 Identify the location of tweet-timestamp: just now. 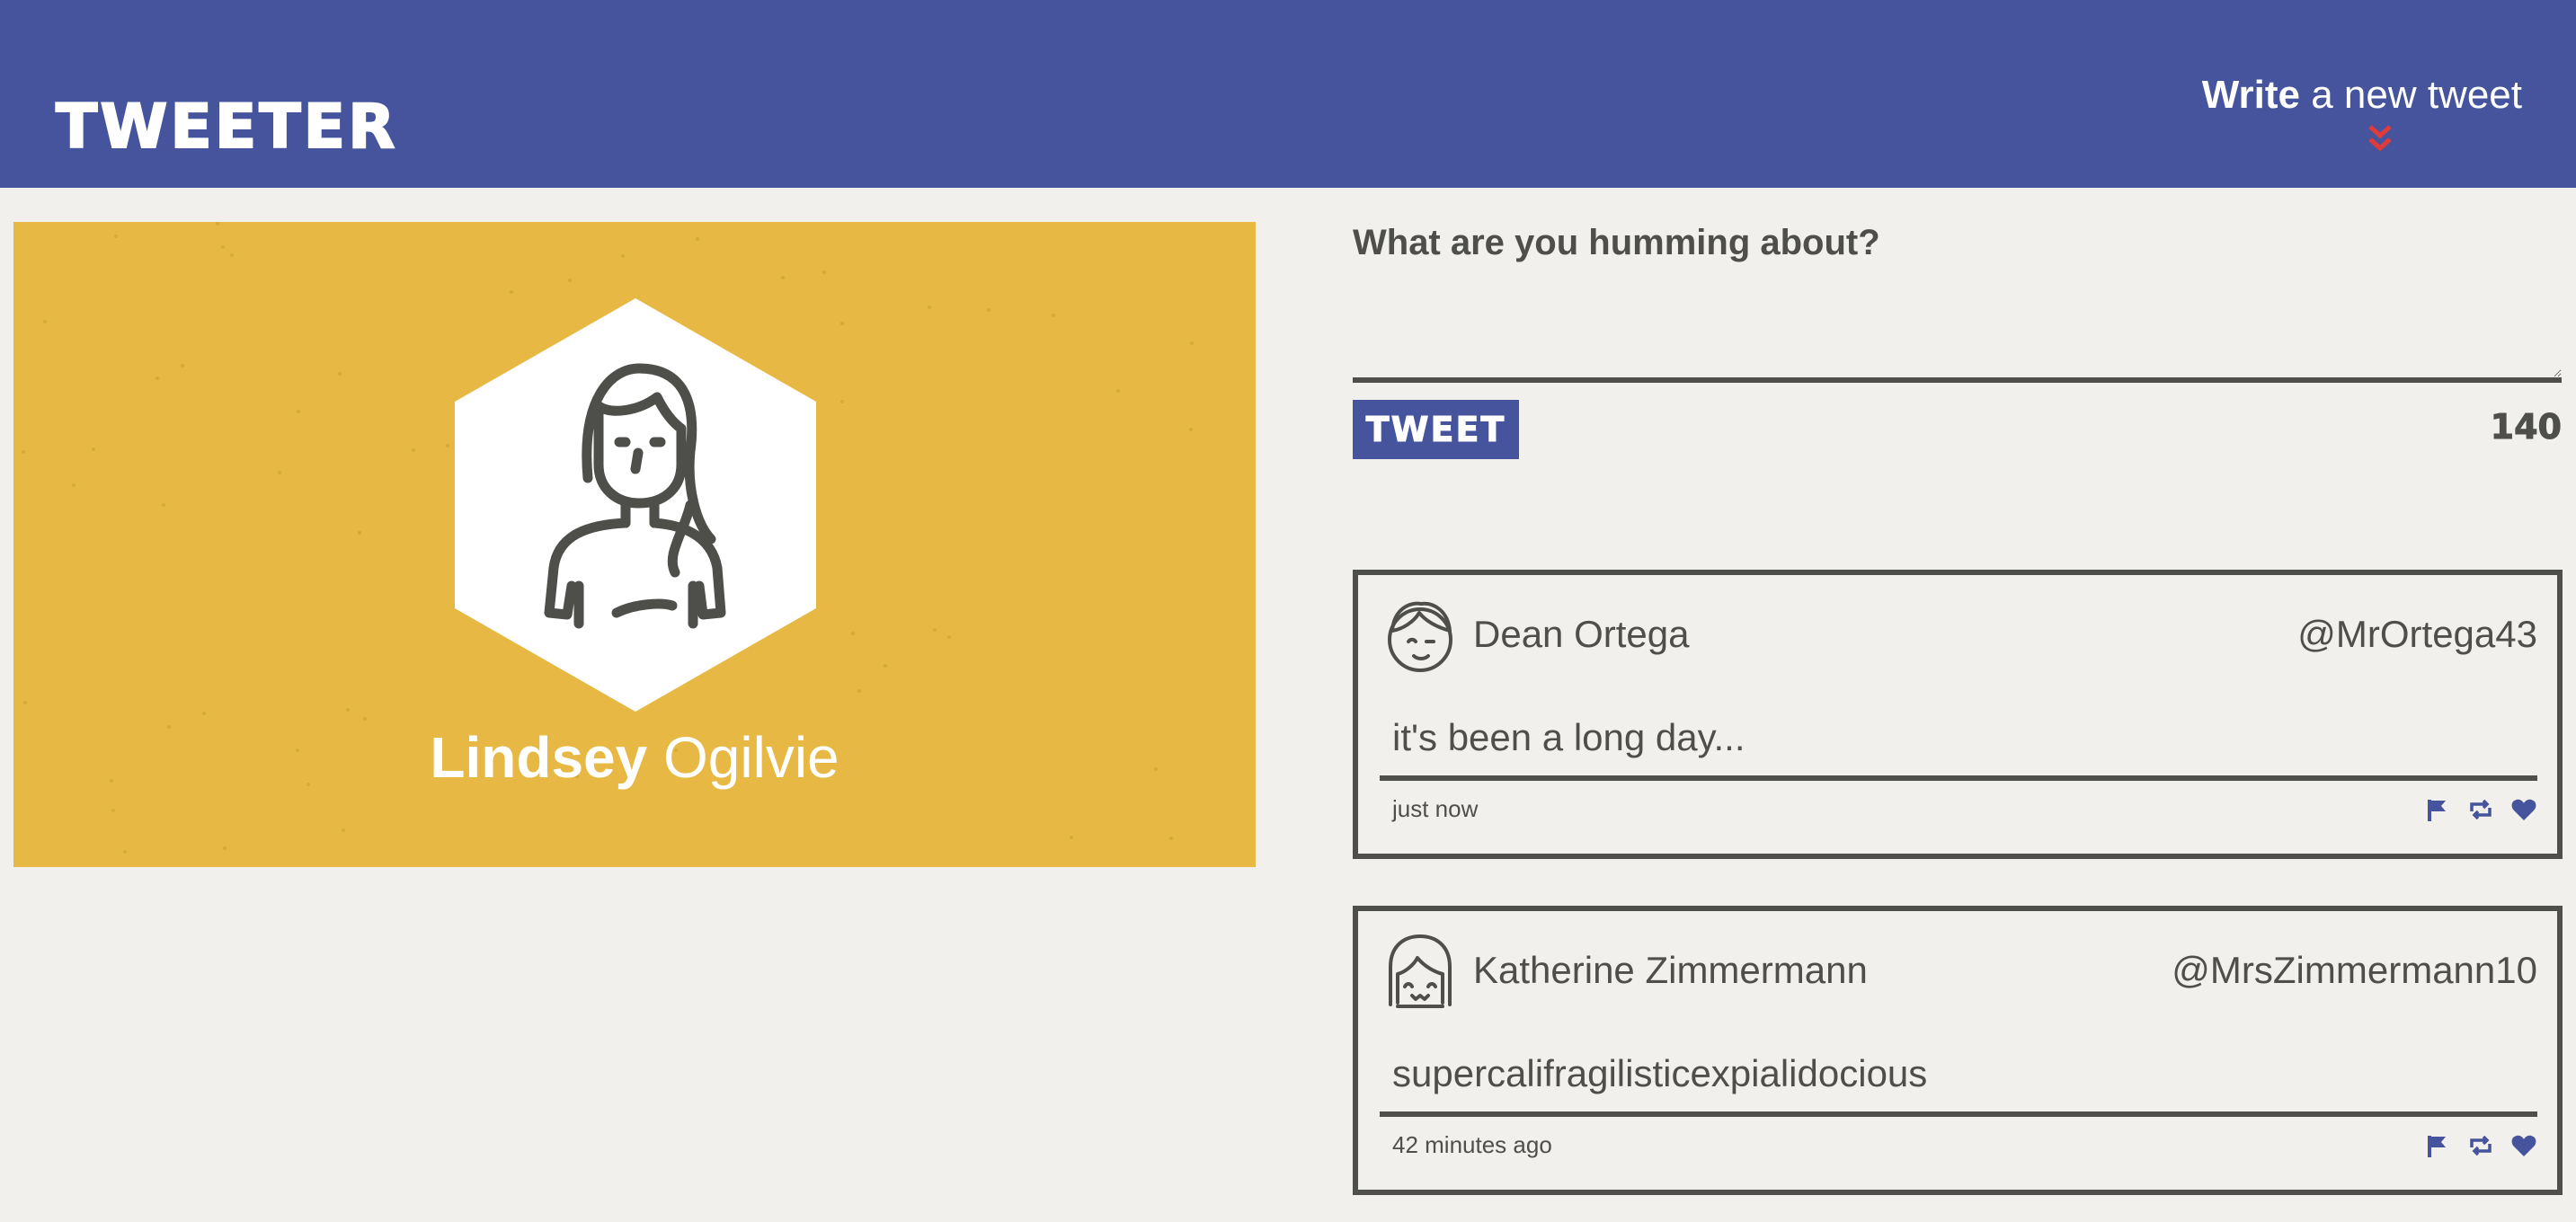
(1435, 808).